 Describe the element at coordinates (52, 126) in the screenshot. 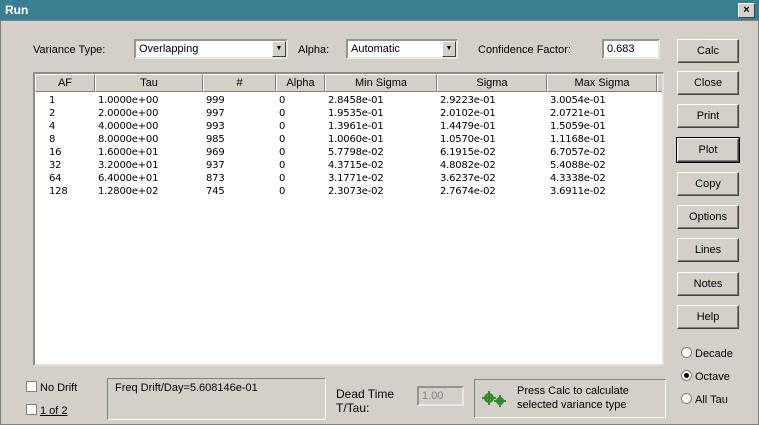

I see `cell-af: 4` at that location.